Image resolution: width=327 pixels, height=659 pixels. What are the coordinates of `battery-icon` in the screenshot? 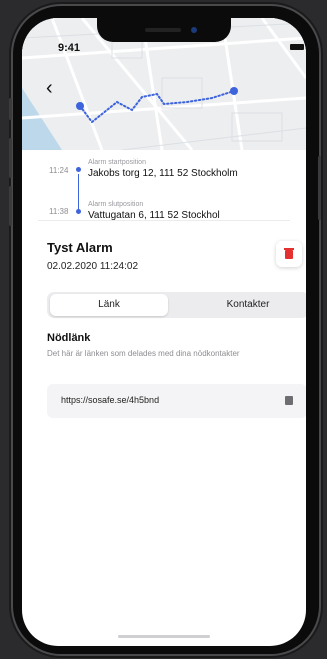 It's located at (297, 47).